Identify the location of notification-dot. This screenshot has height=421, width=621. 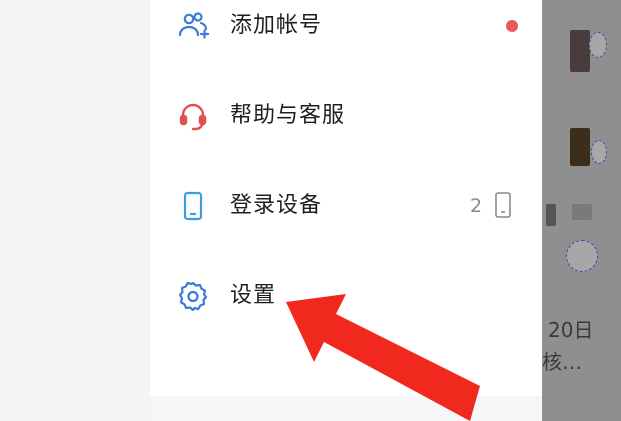
(512, 26).